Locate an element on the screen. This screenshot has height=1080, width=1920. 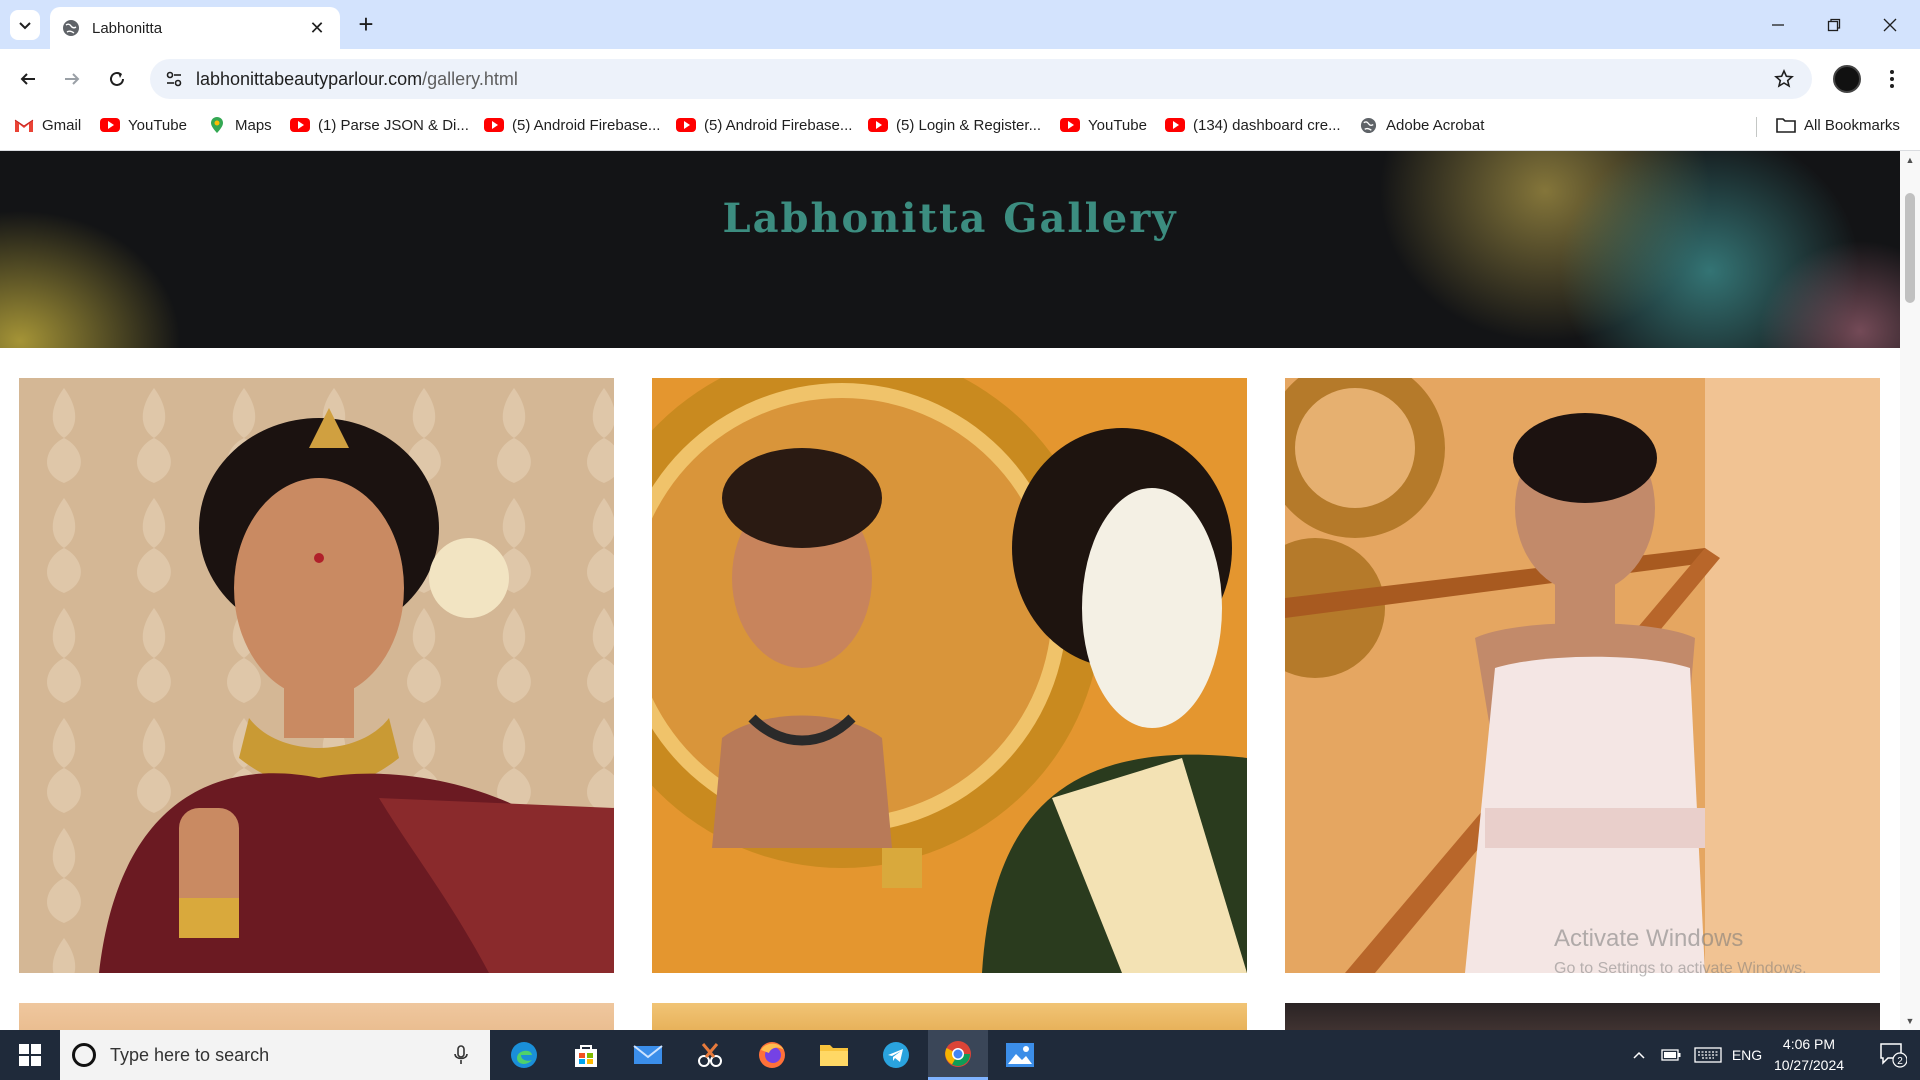
bookmark-gmail: Gmail is located at coordinates (47, 125).